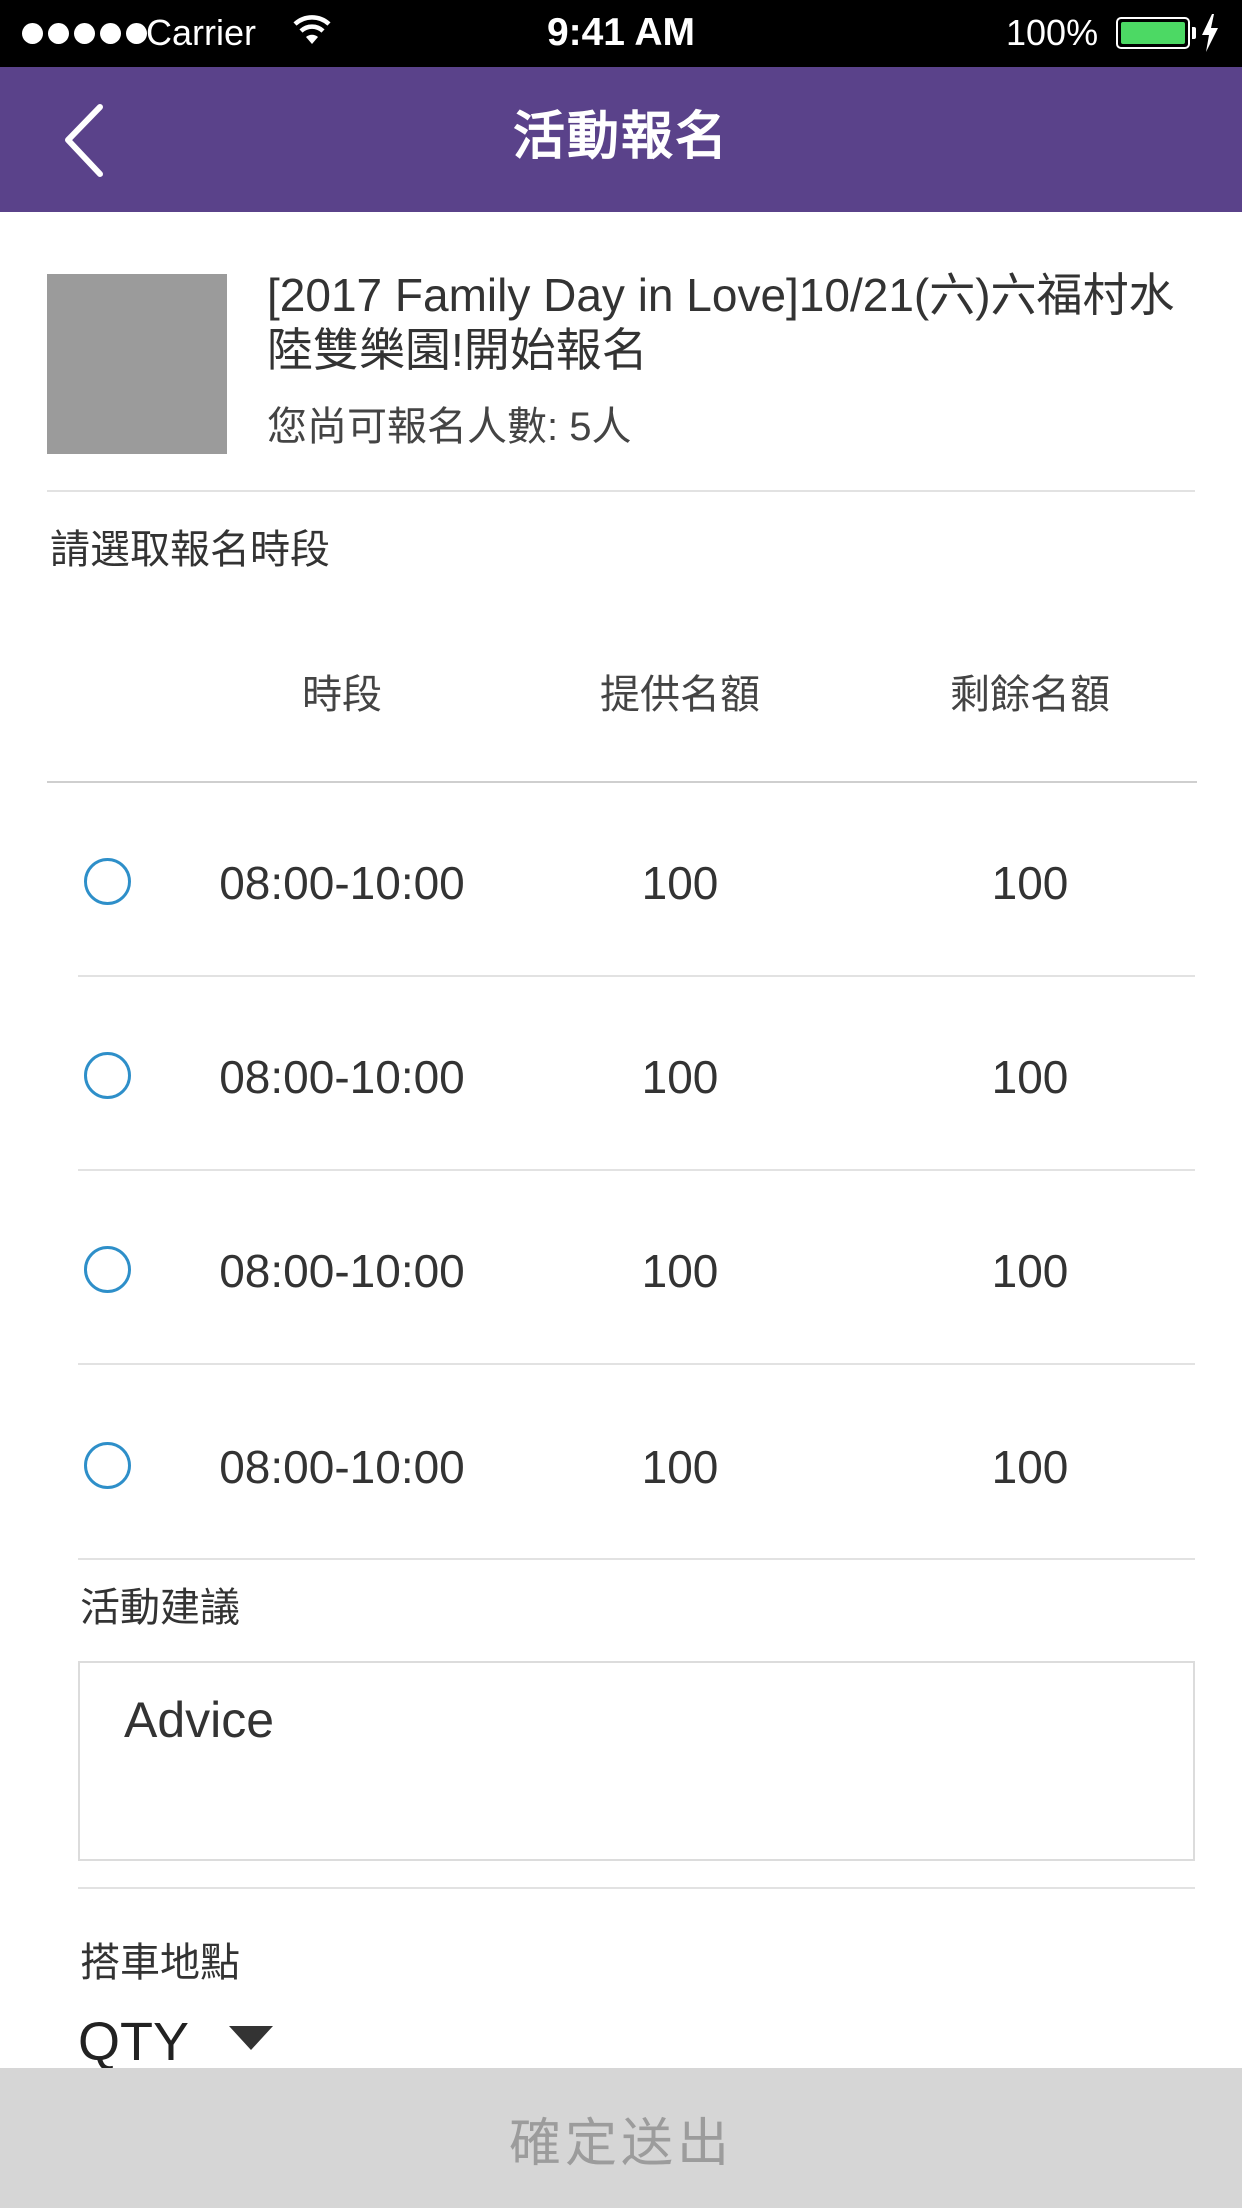 The width and height of the screenshot is (1242, 2208). Describe the element at coordinates (1052, 32) in the screenshot. I see `battery-percentage: 100%` at that location.